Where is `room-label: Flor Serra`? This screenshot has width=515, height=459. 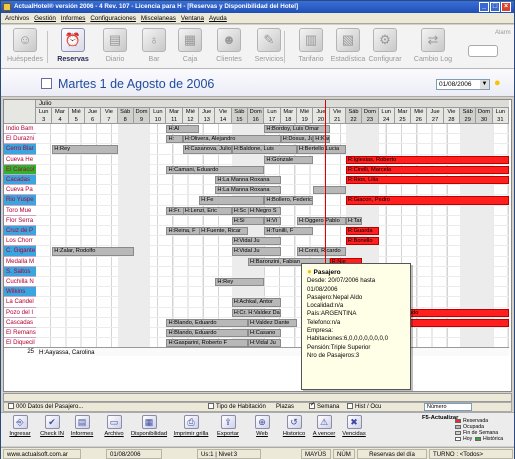 room-label: Flor Serra is located at coordinates (20, 220).